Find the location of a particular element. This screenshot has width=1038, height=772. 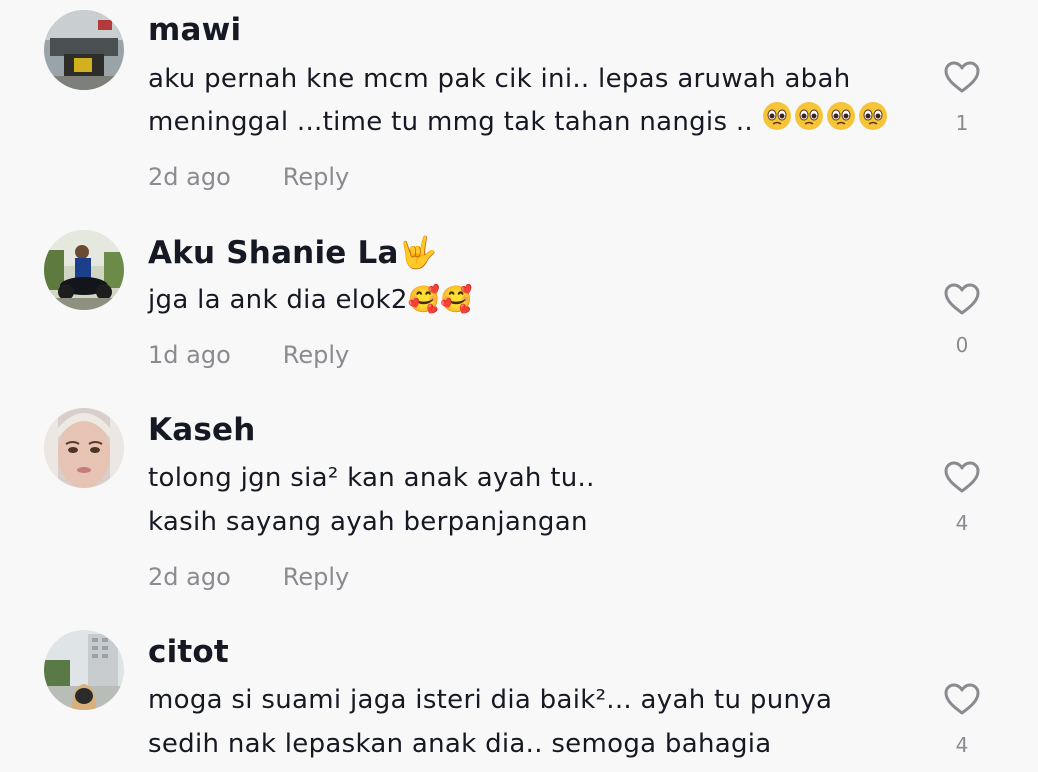

comment-time: 1d ago is located at coordinates (189, 355).